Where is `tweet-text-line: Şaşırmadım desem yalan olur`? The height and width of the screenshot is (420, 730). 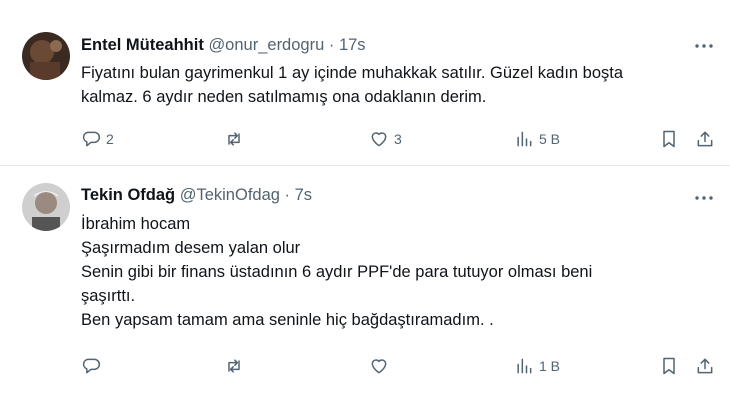
tweet-text-line: Şaşırmadım desem yalan olur is located at coordinates (191, 248).